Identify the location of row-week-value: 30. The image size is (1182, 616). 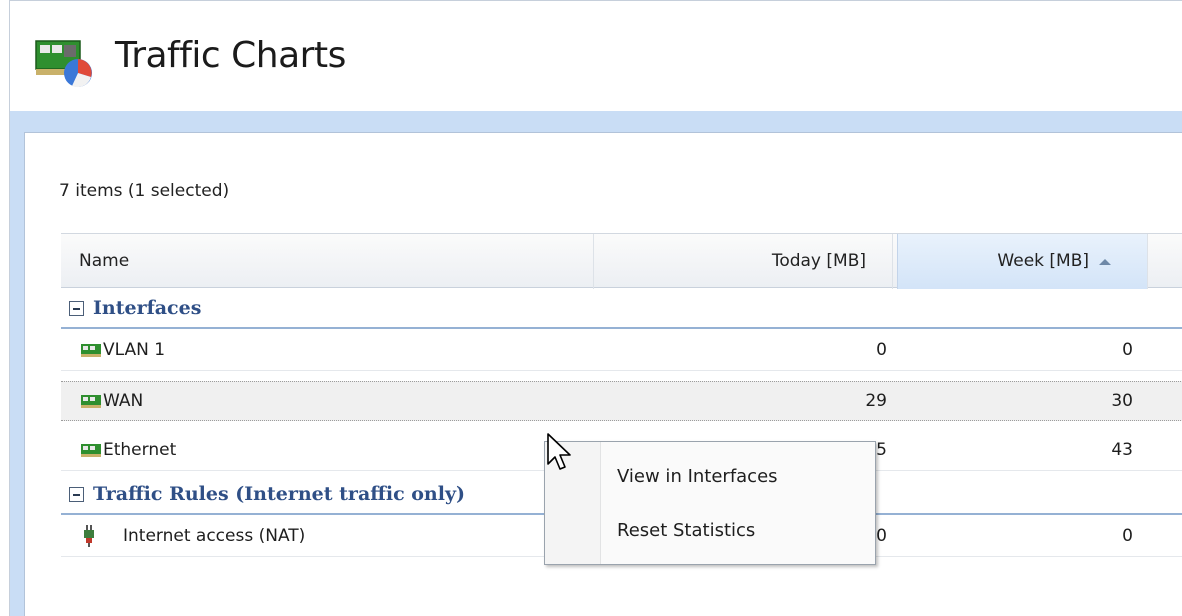
(1122, 401).